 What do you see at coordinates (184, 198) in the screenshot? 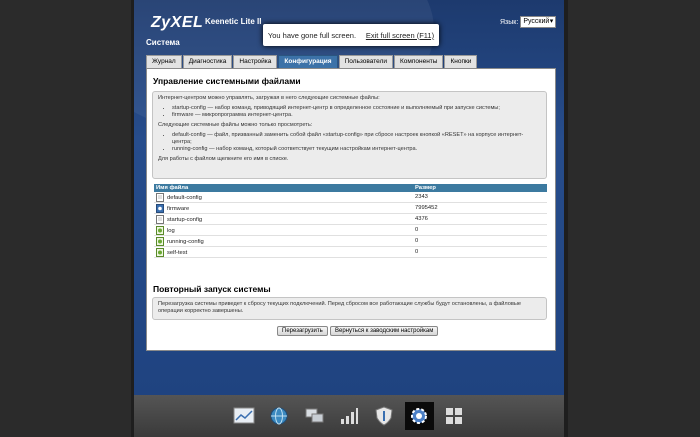
I see `file-name: default-config` at bounding box center [184, 198].